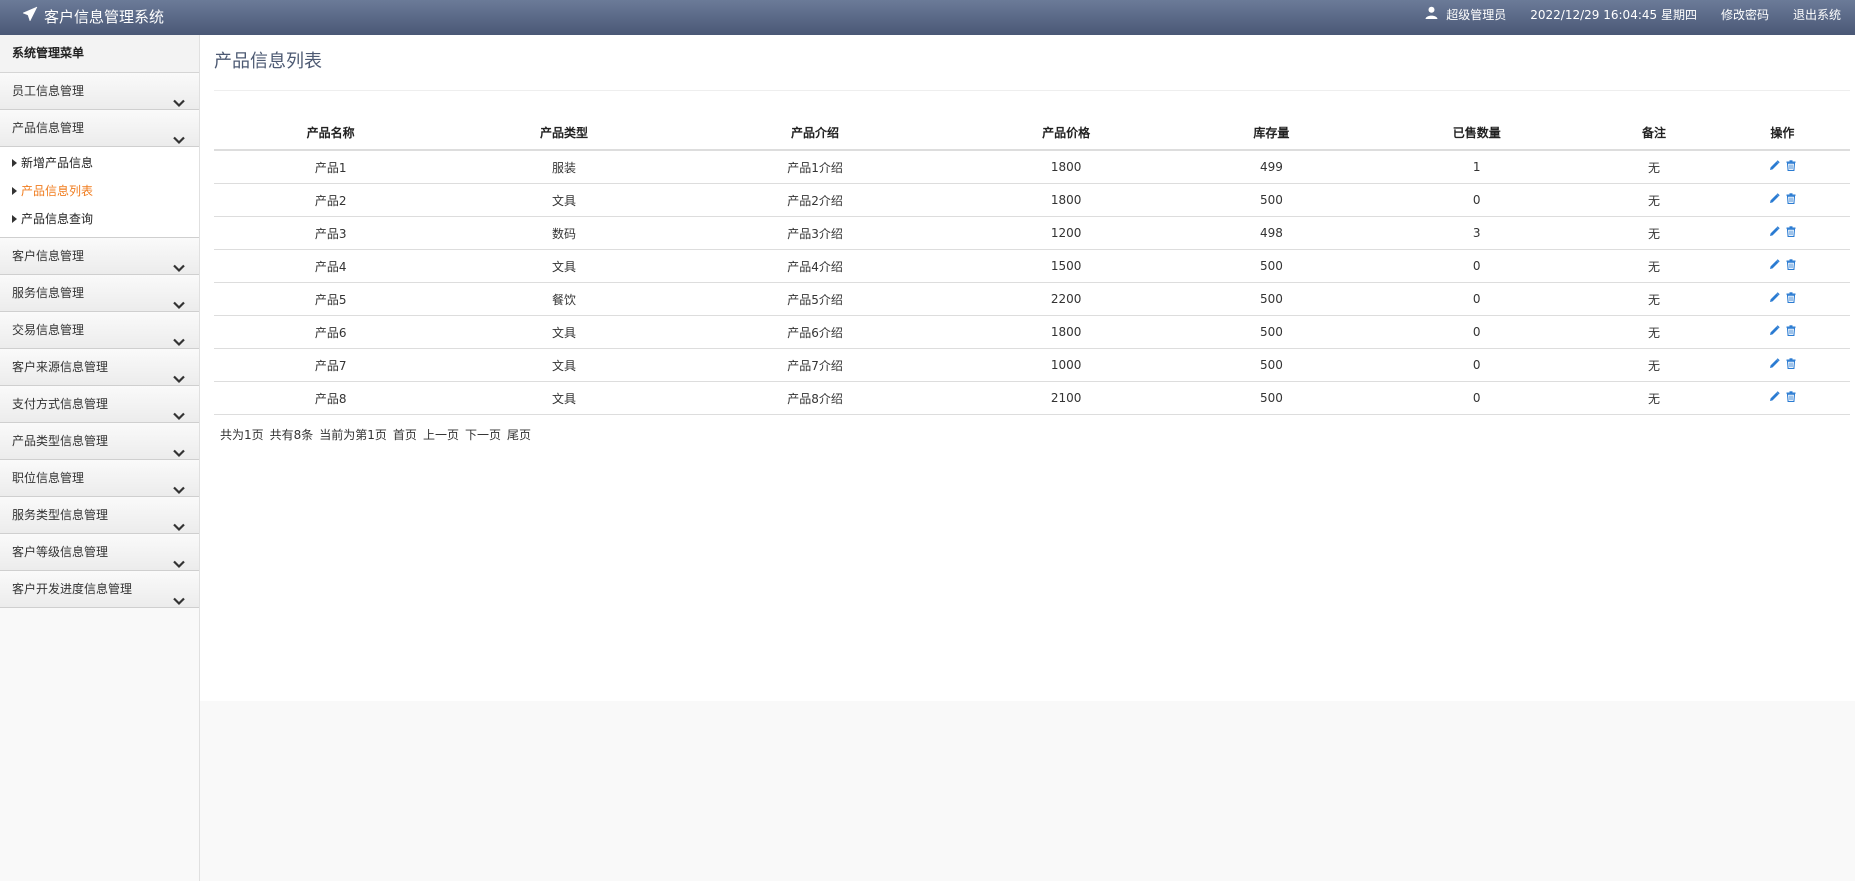 This screenshot has height=881, width=1855. What do you see at coordinates (99, 478) in the screenshot?
I see `menu-position: 职位信息管理` at bounding box center [99, 478].